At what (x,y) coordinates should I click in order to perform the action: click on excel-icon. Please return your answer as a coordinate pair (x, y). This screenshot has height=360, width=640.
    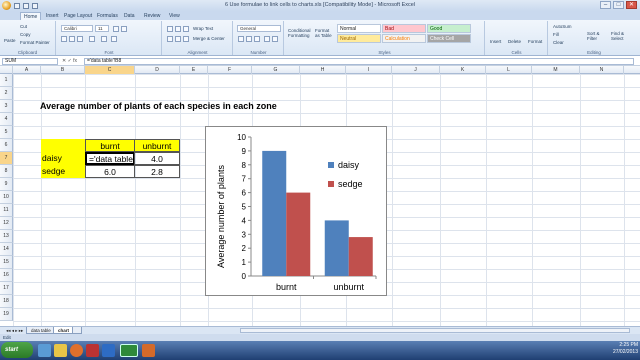
    Looking at the image, I should click on (129, 350).